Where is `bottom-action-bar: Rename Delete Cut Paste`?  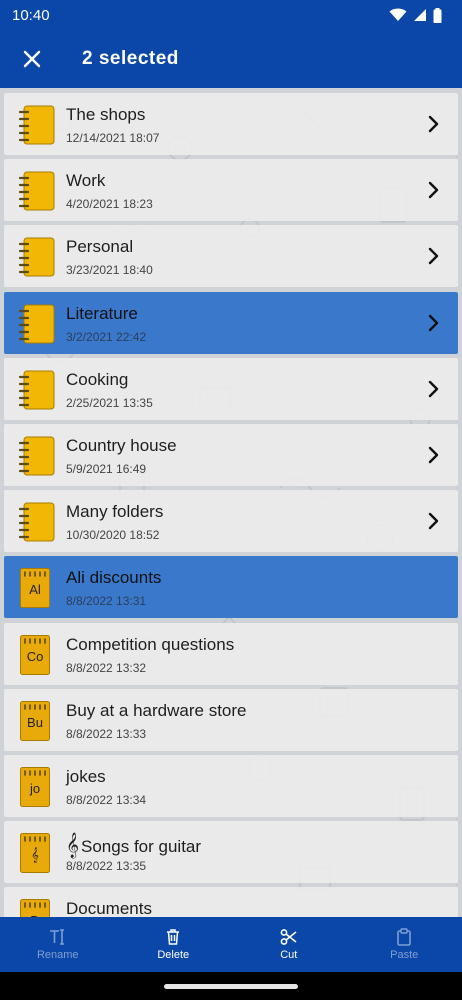 bottom-action-bar: Rename Delete Cut Paste is located at coordinates (231, 944).